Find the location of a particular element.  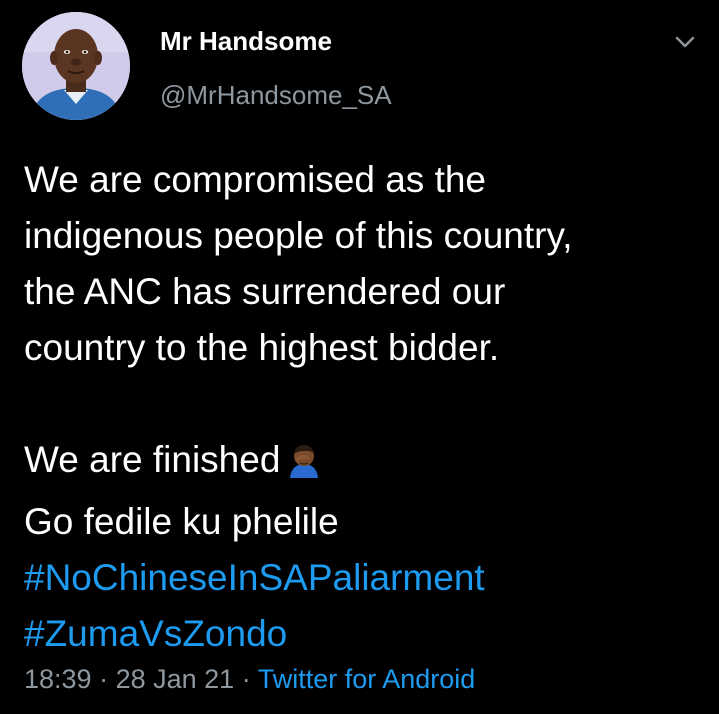

display-name: Mr Handsome is located at coordinates (246, 41).